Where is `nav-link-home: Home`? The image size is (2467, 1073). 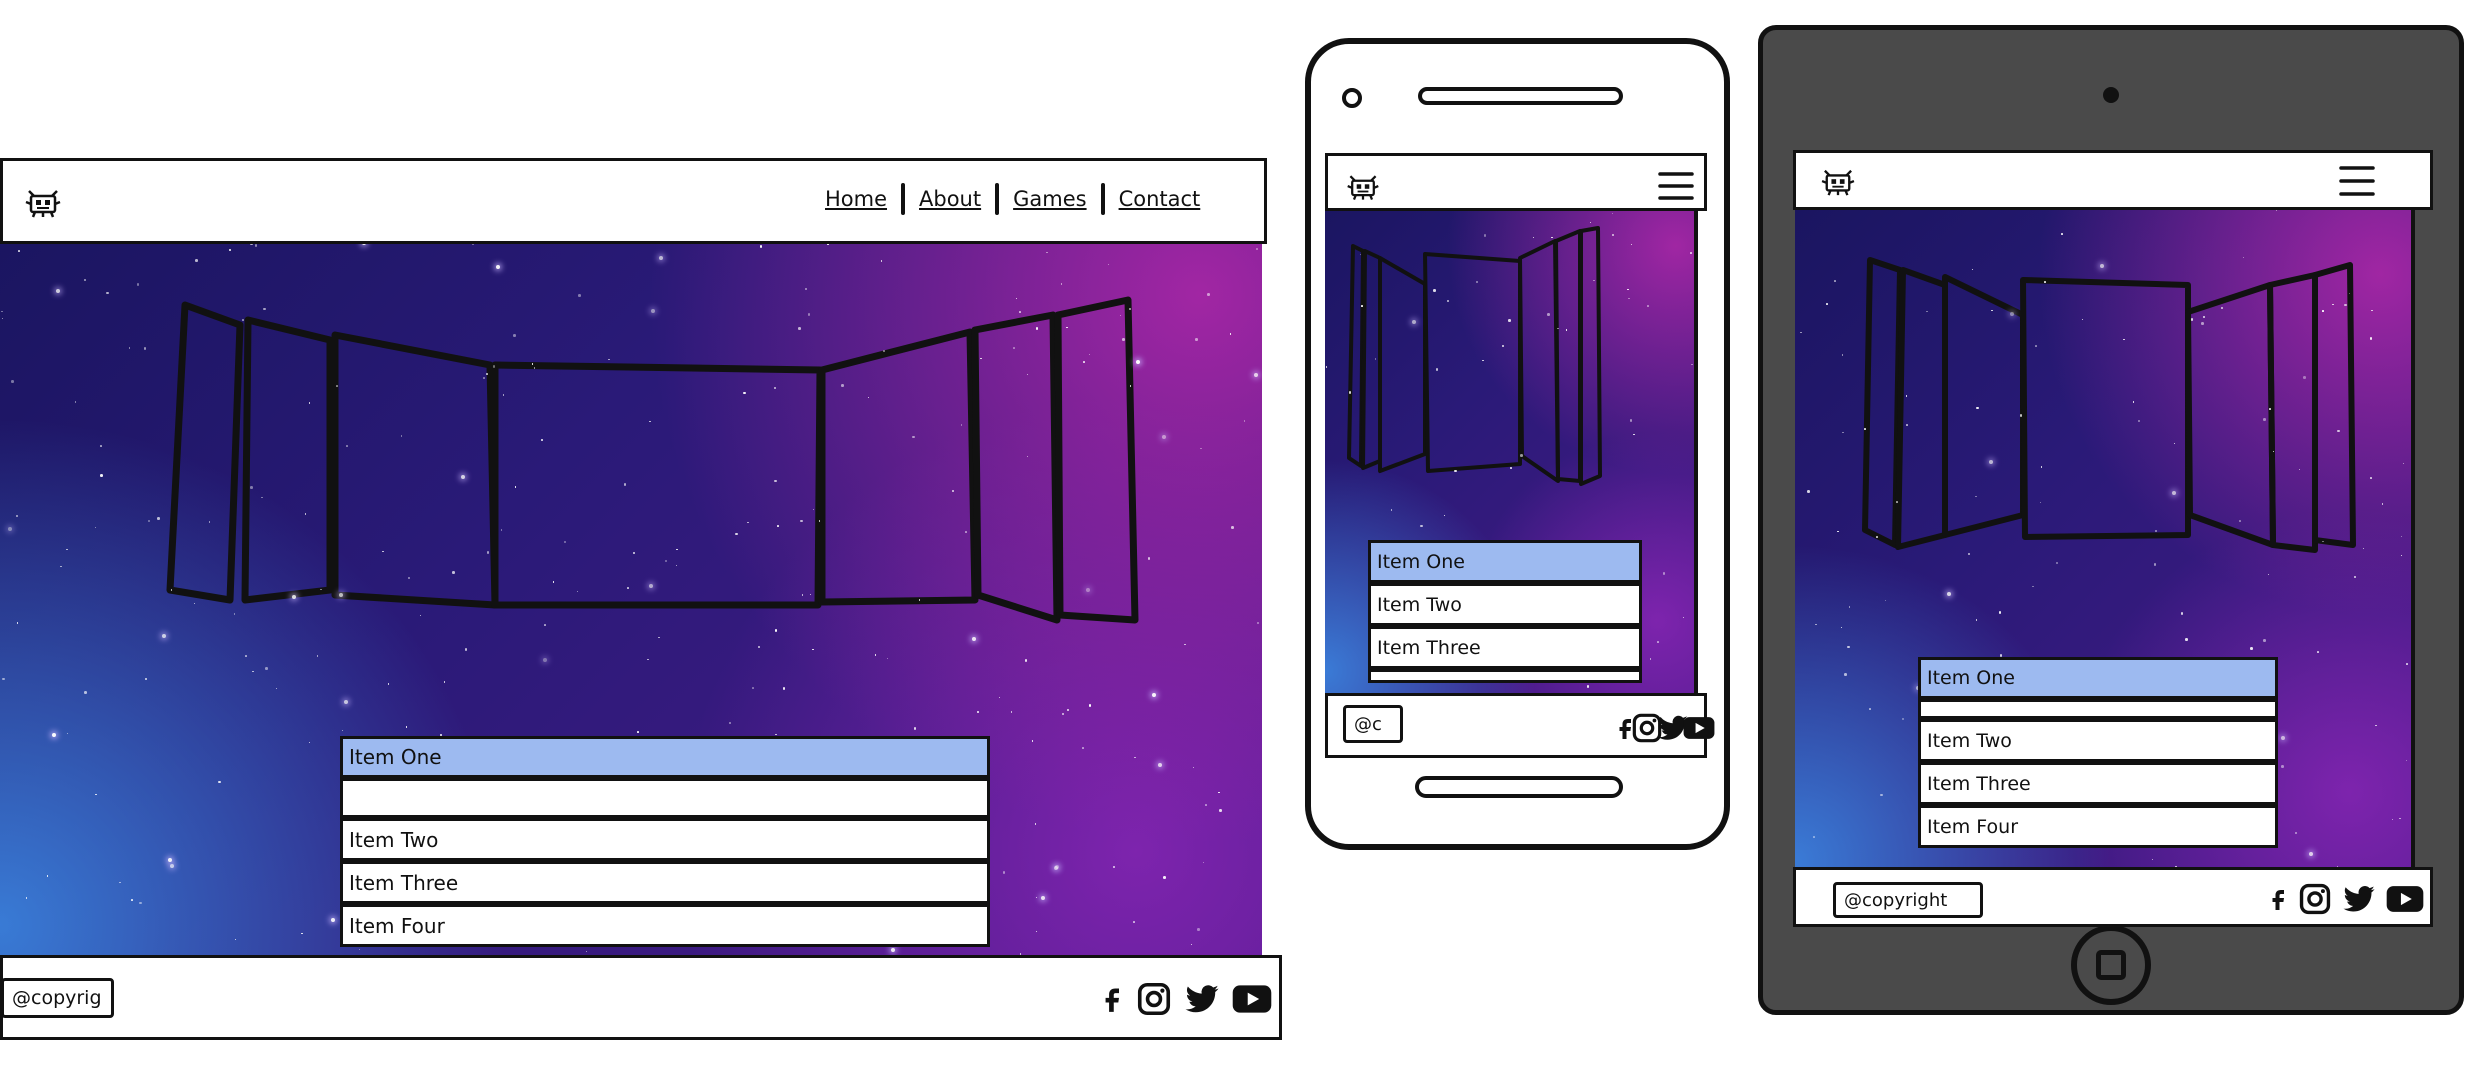
nav-link-home: Home is located at coordinates (856, 199).